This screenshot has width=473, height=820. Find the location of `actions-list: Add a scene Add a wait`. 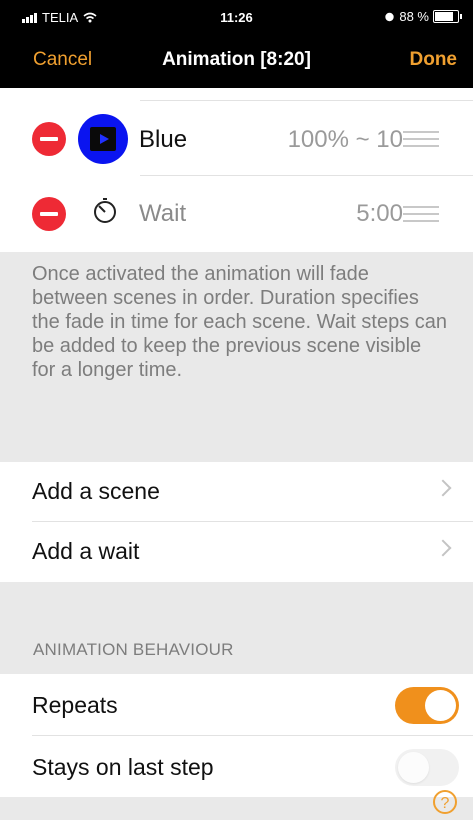

actions-list: Add a scene Add a wait is located at coordinates (236, 522).